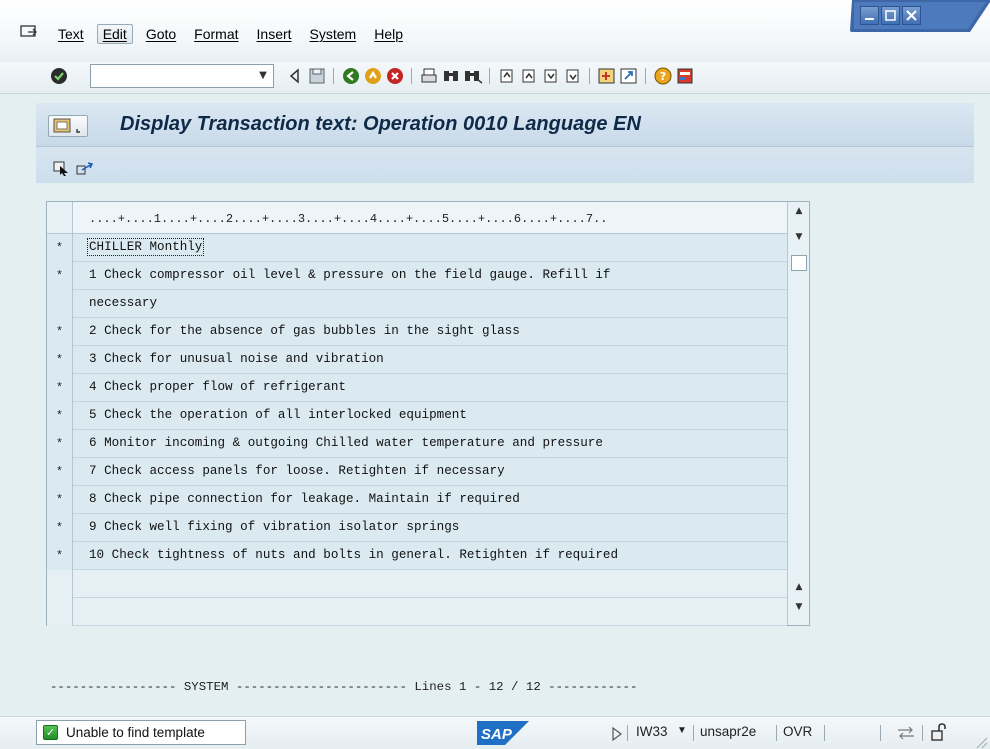  Describe the element at coordinates (627, 733) in the screenshot. I see `status-separator` at that location.